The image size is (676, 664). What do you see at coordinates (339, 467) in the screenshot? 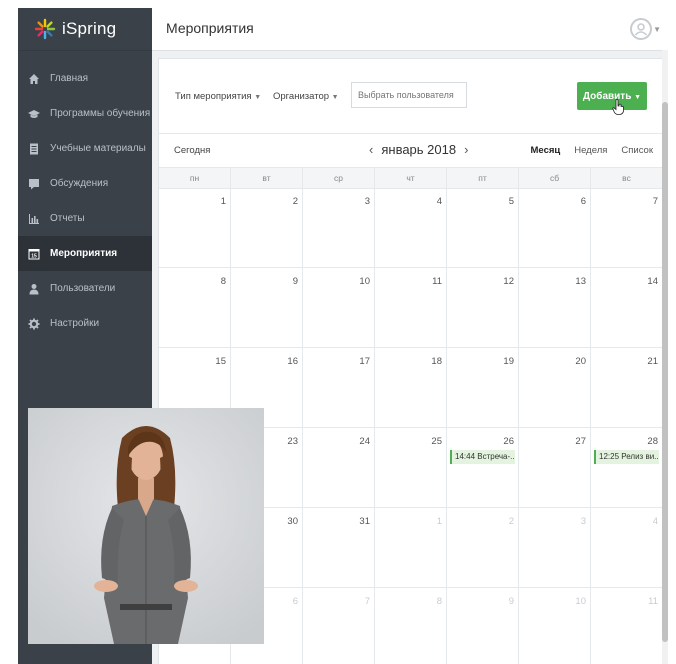
I see `day-cell: 24` at bounding box center [339, 467].